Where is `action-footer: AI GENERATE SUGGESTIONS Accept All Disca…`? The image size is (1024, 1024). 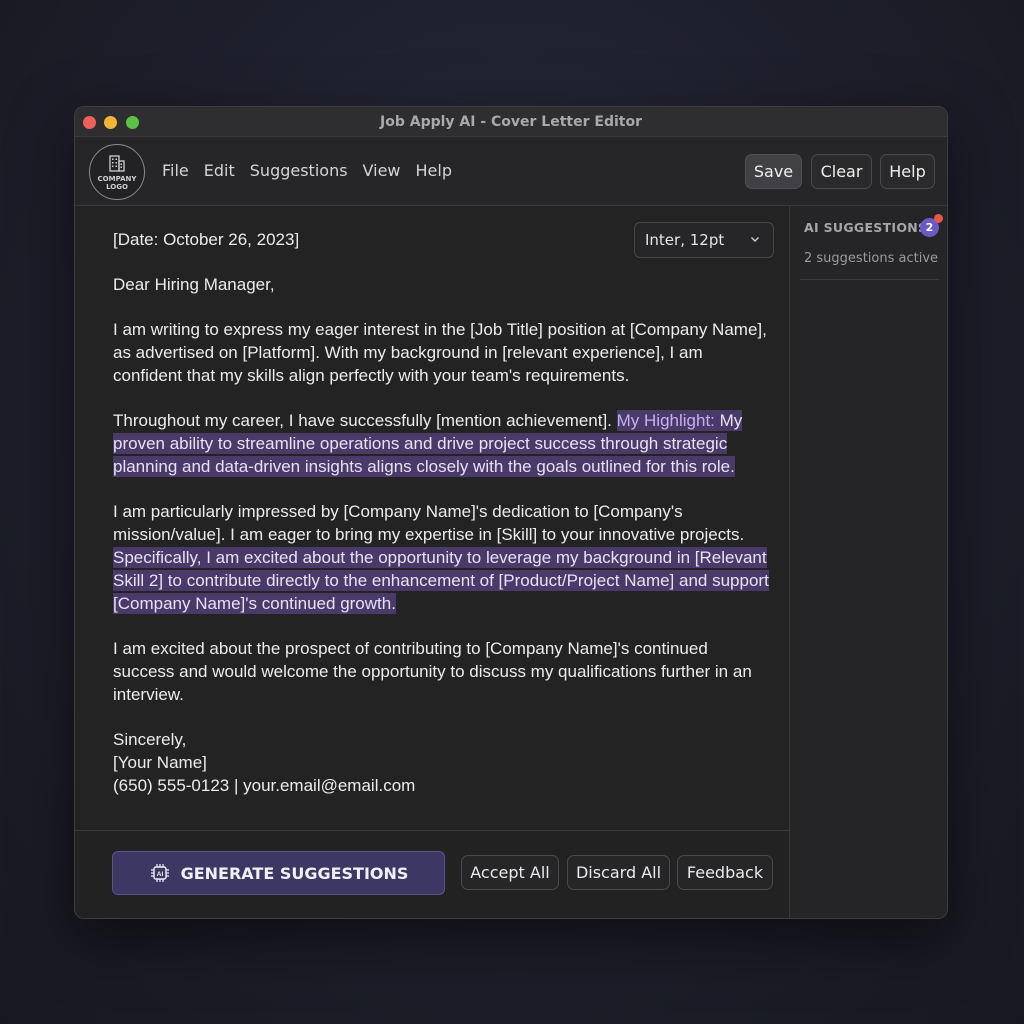 action-footer: AI GENERATE SUGGESTIONS Accept All Disca… is located at coordinates (432, 874).